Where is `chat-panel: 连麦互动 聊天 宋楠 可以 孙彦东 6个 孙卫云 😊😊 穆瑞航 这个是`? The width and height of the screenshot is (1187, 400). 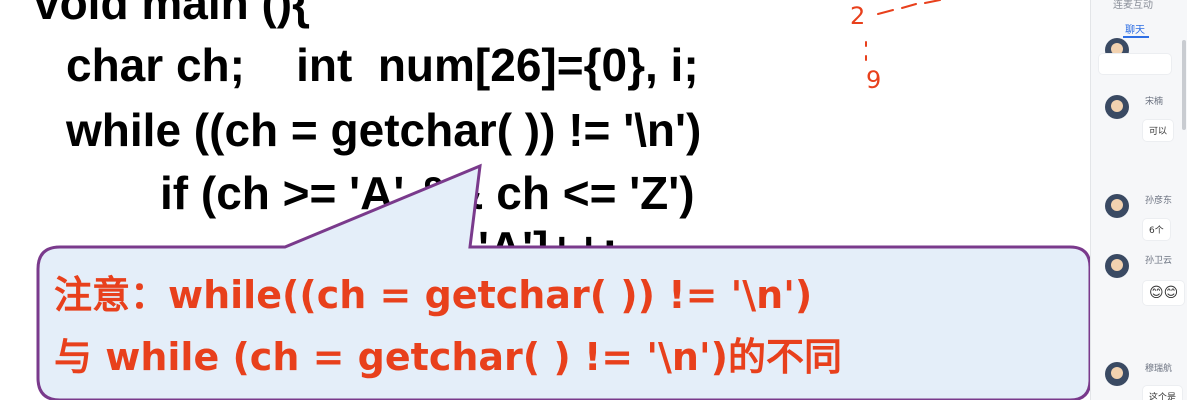 chat-panel: 连麦互动 聊天 宋楠 可以 孙彦东 6个 孙卫云 😊😊 穆瑞航 这个是 is located at coordinates (1138, 200).